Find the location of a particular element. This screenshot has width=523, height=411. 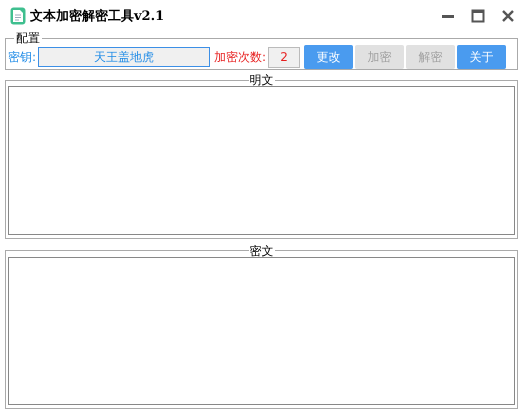

key-label: 密钥: is located at coordinates (22, 57).